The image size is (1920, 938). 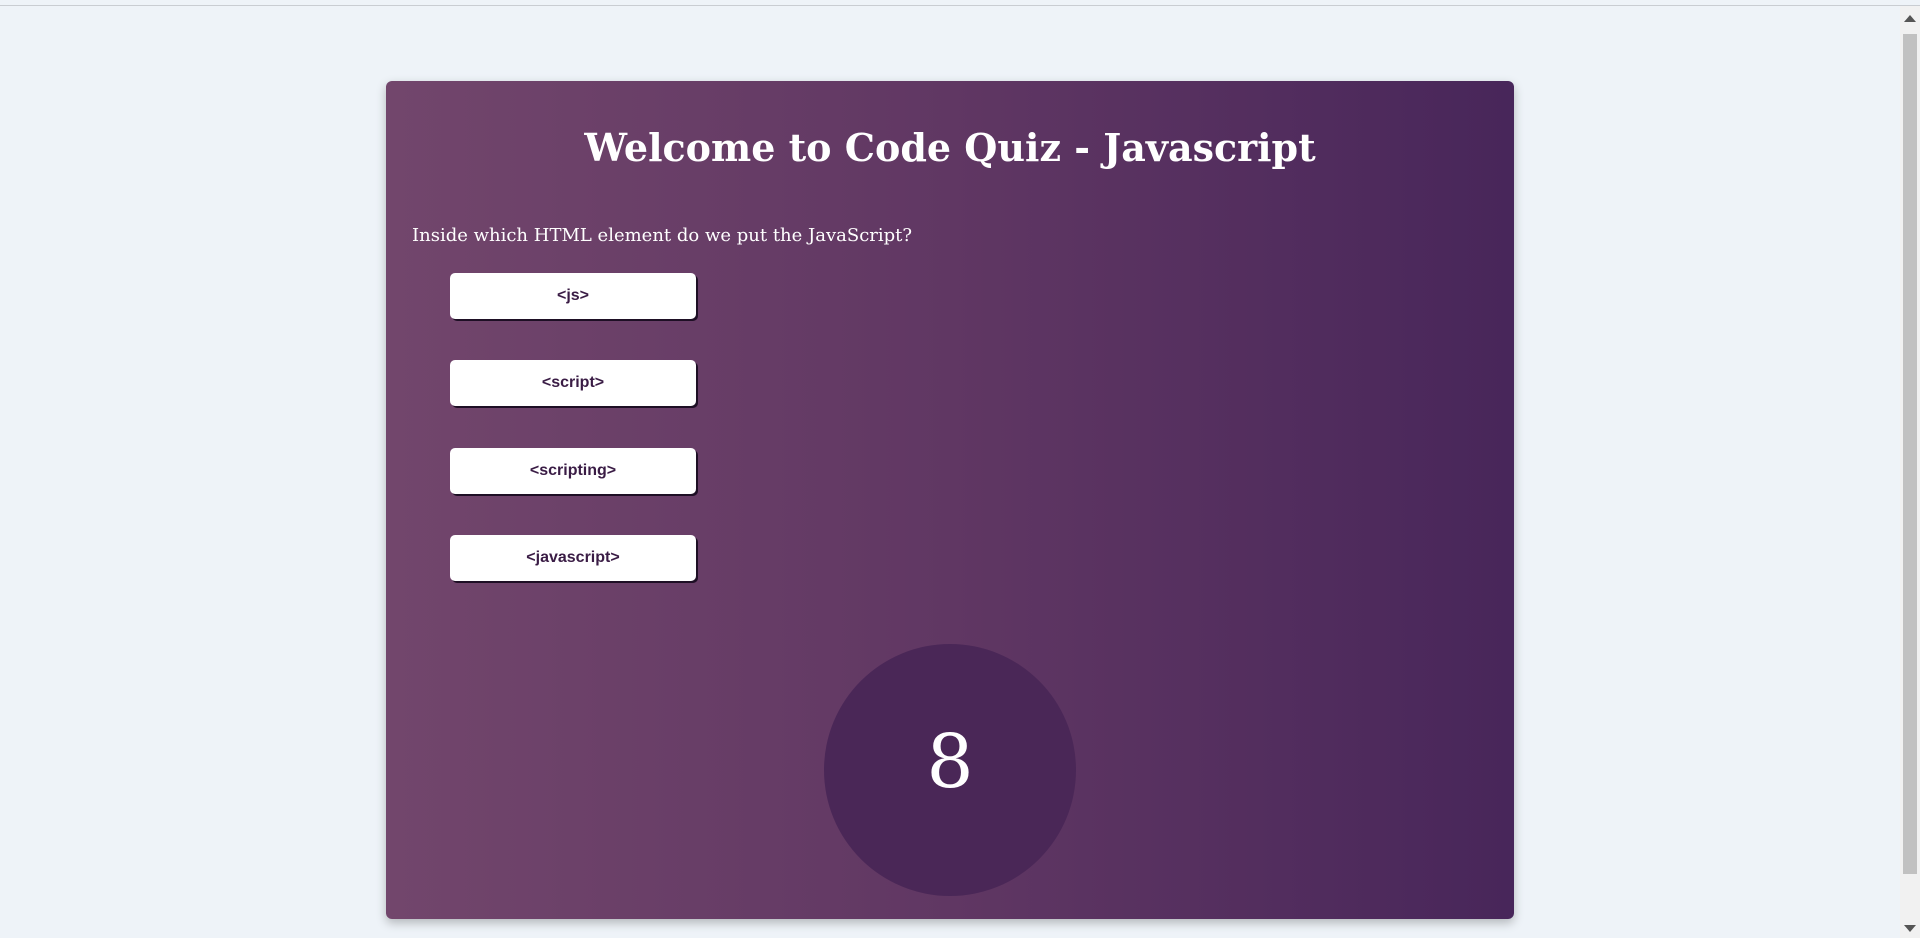 What do you see at coordinates (1910, 454) in the screenshot?
I see `scrollbar-thumb` at bounding box center [1910, 454].